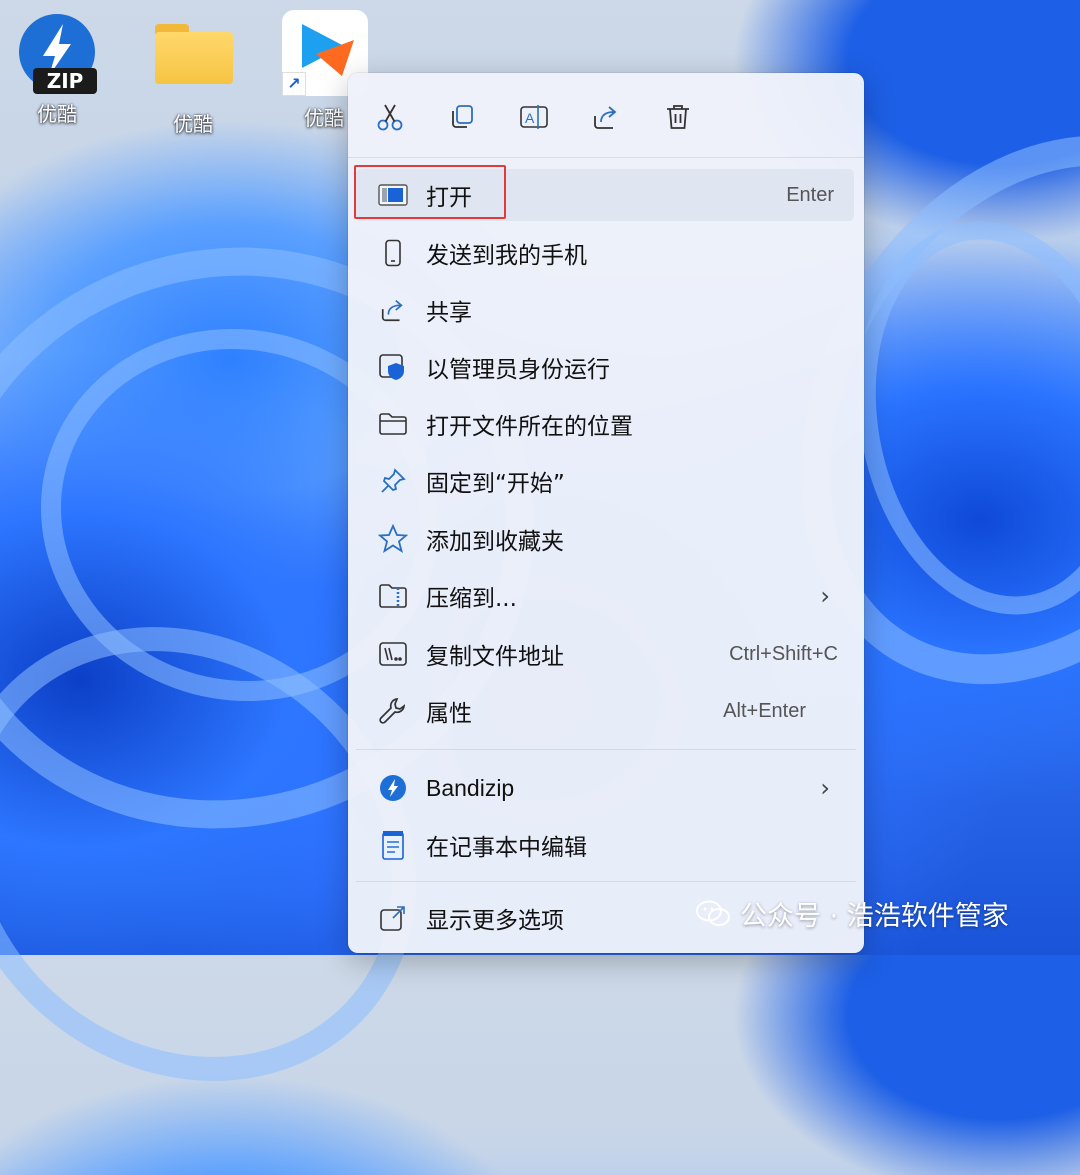  I want to click on folder-outline-icon, so click(393, 424).